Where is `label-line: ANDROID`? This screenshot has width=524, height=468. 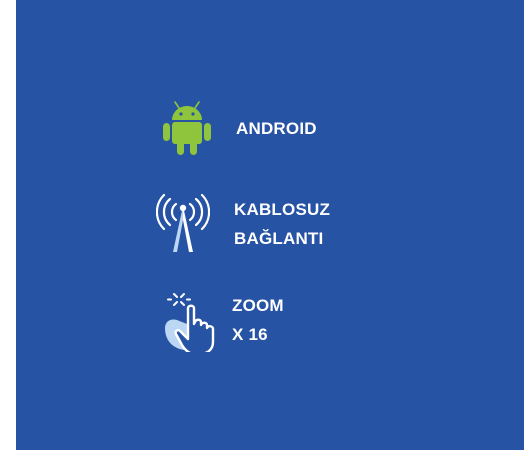
label-line: ANDROID is located at coordinates (276, 128).